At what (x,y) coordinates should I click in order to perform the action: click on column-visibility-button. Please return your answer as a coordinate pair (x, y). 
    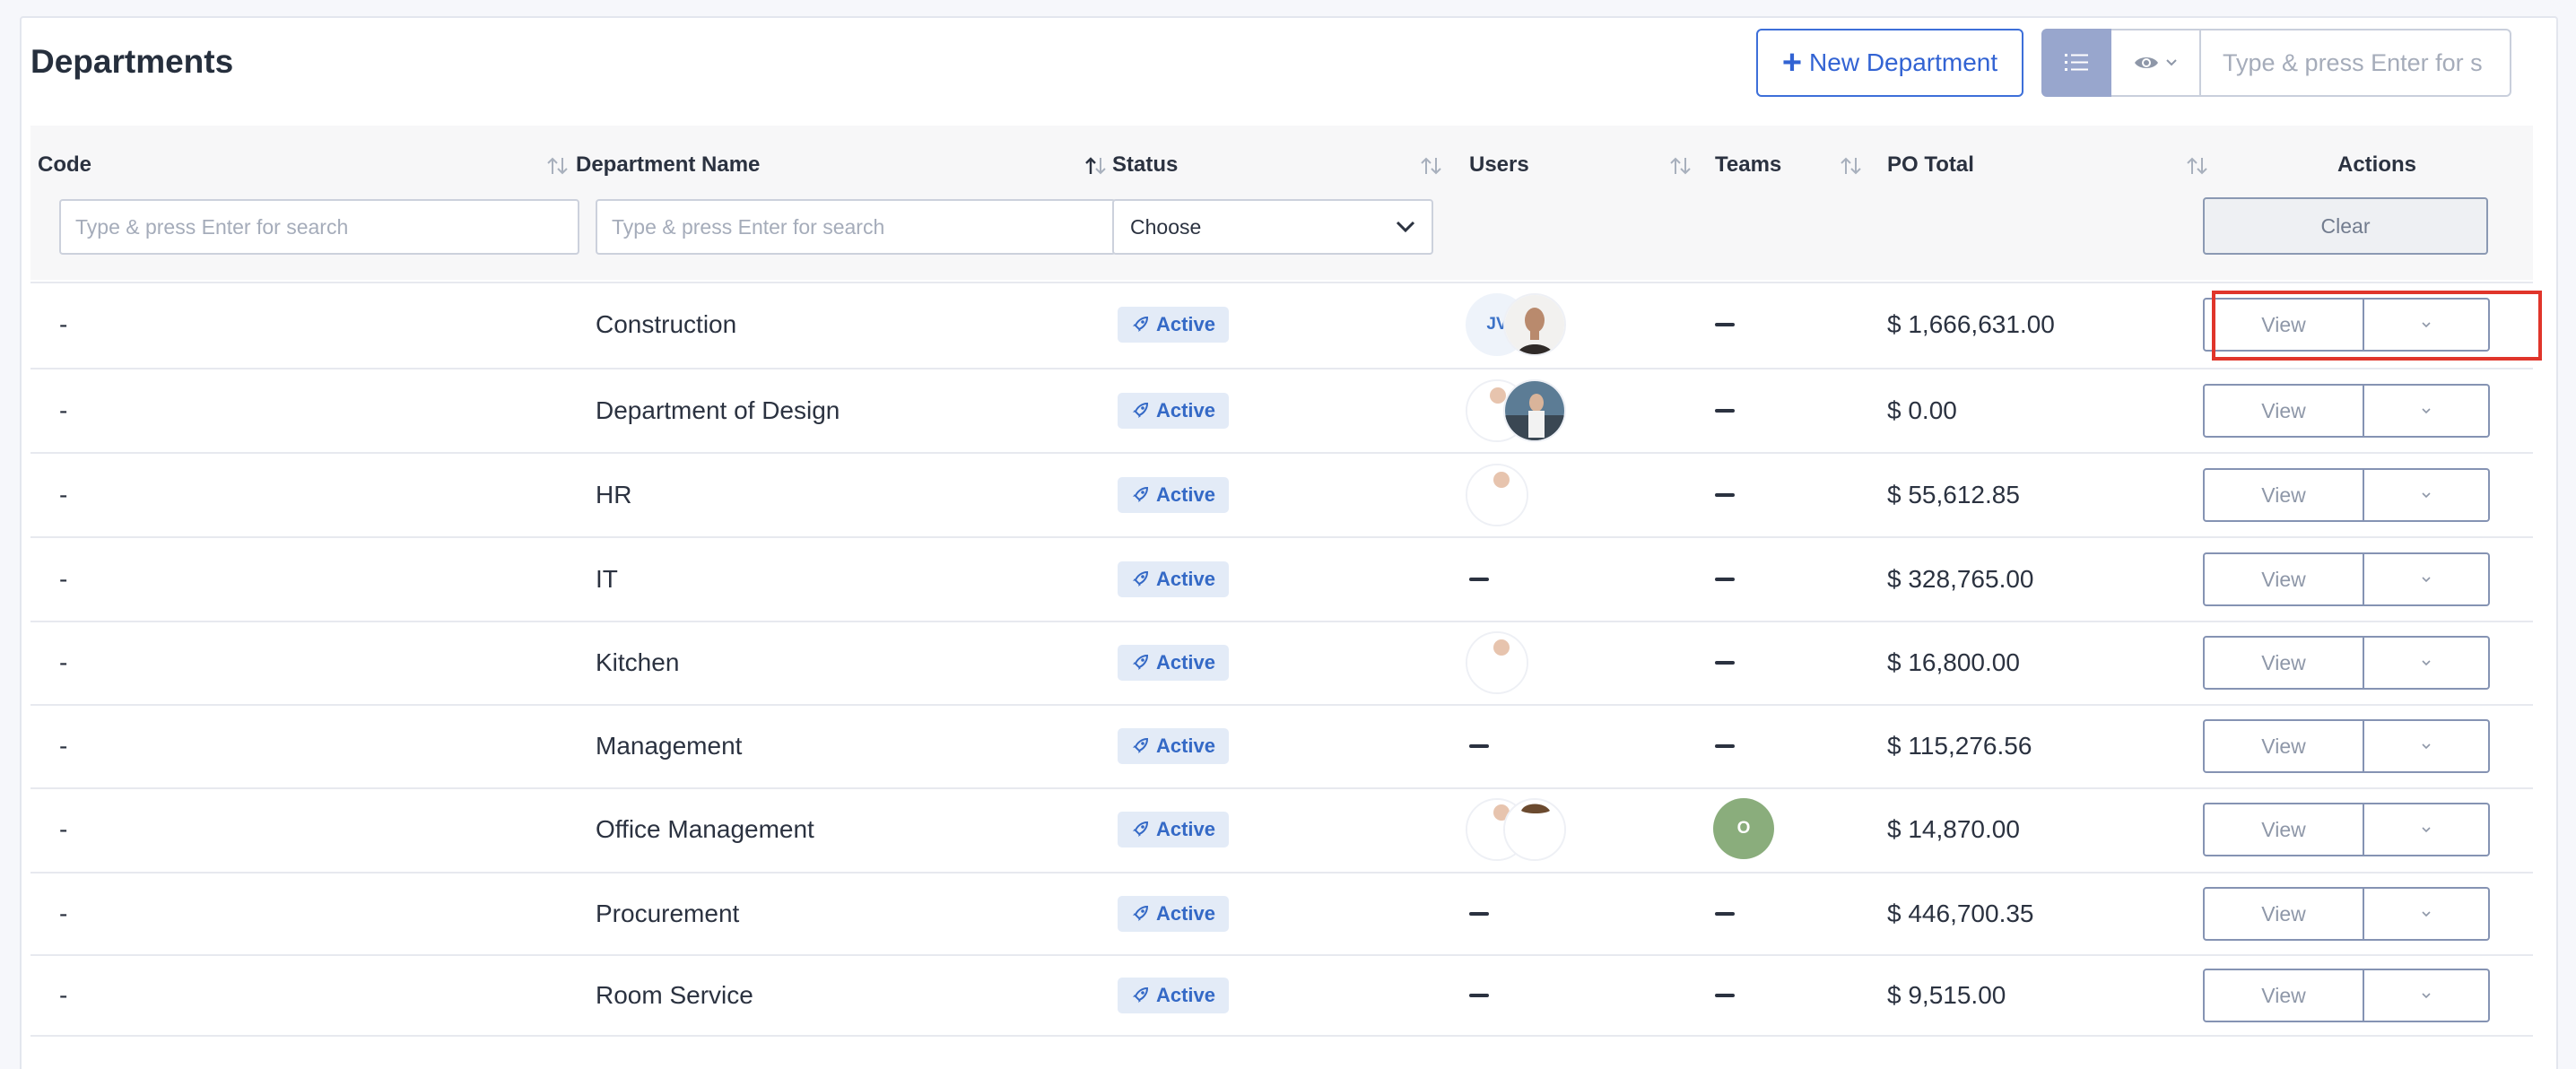
    Looking at the image, I should click on (2156, 63).